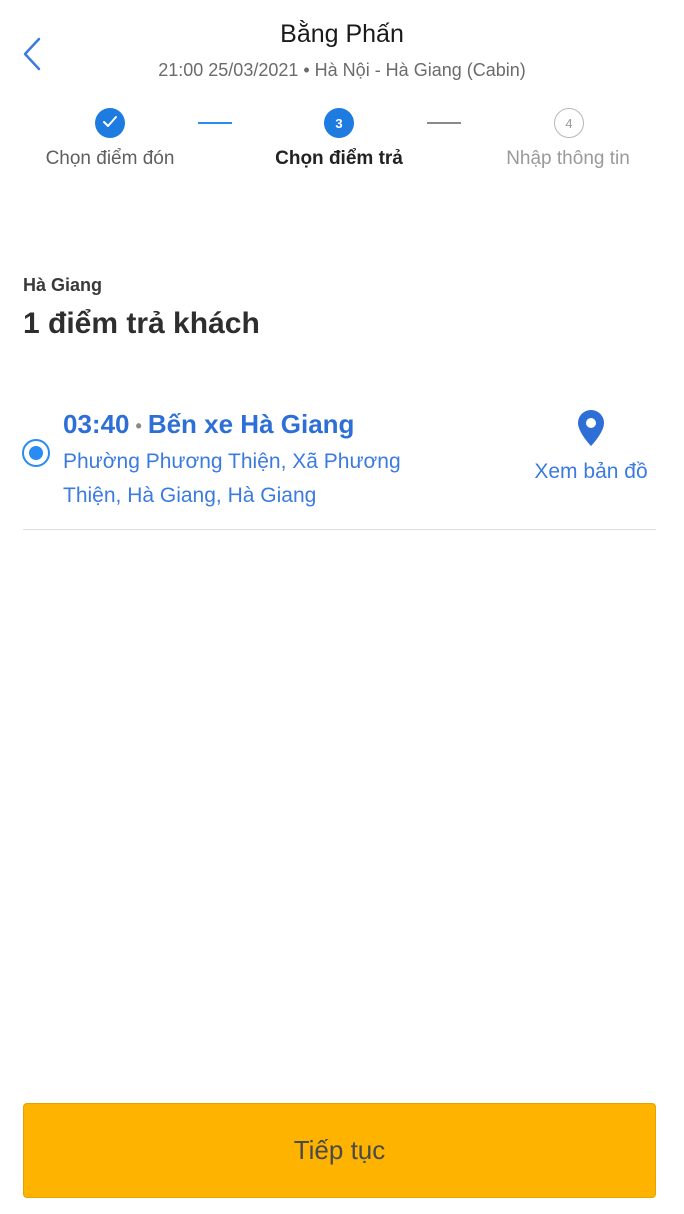 This screenshot has height=1214, width=684. Describe the element at coordinates (569, 123) in the screenshot. I see `step-4-indicator: 4` at that location.